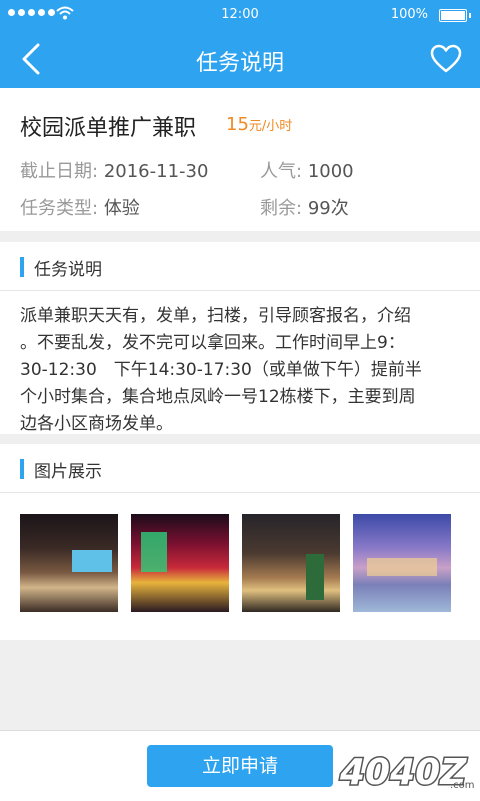  Describe the element at coordinates (240, 15) in the screenshot. I see `status-bar: 12:00 100%` at that location.